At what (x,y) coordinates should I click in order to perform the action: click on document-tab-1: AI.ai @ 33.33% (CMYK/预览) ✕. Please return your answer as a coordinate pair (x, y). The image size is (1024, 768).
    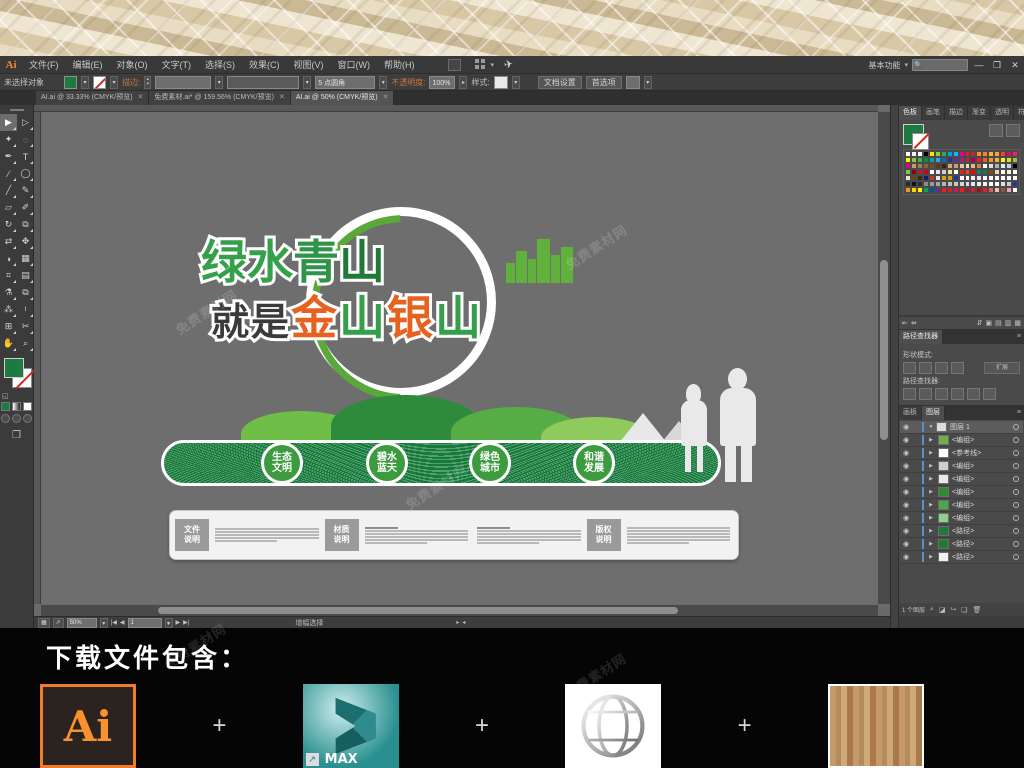
    Looking at the image, I should click on (93, 98).